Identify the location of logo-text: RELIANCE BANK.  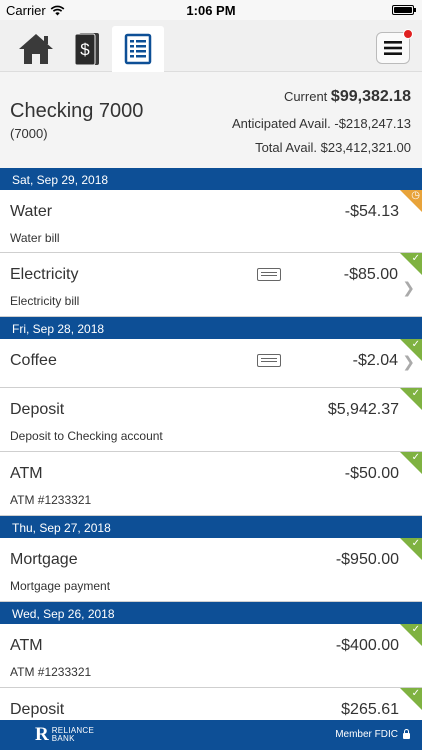
(73, 735).